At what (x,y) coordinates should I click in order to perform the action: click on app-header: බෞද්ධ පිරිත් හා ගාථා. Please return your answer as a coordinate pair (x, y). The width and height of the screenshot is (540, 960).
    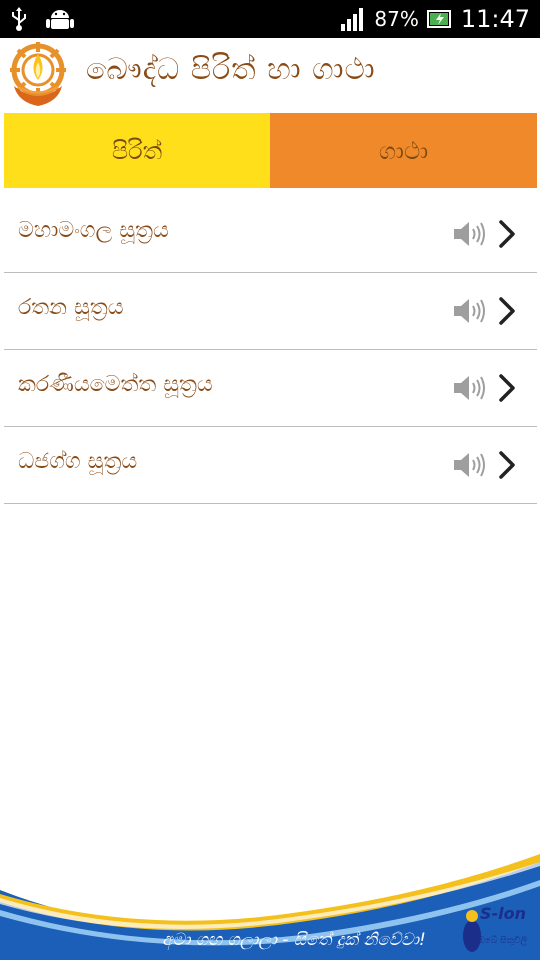
    Looking at the image, I should click on (270, 75).